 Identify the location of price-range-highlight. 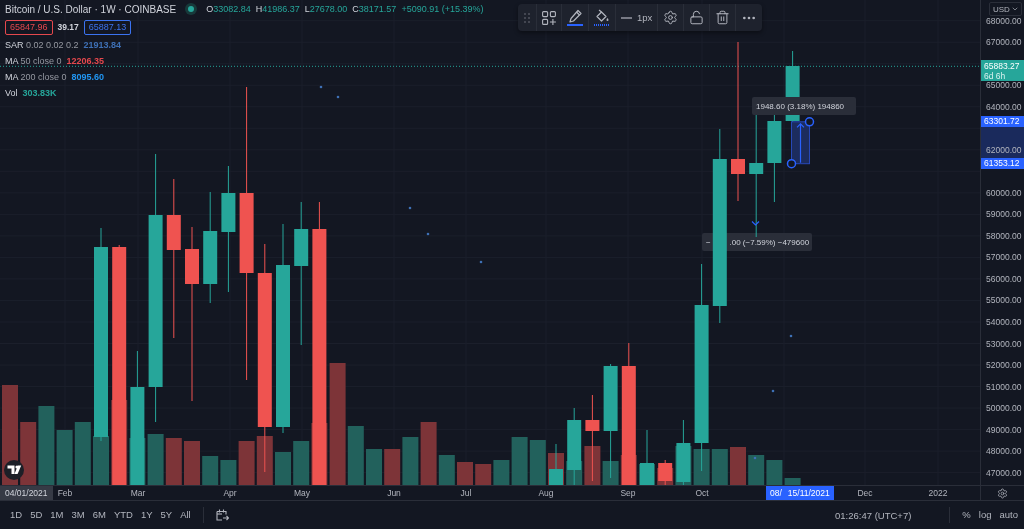
(1002, 143).